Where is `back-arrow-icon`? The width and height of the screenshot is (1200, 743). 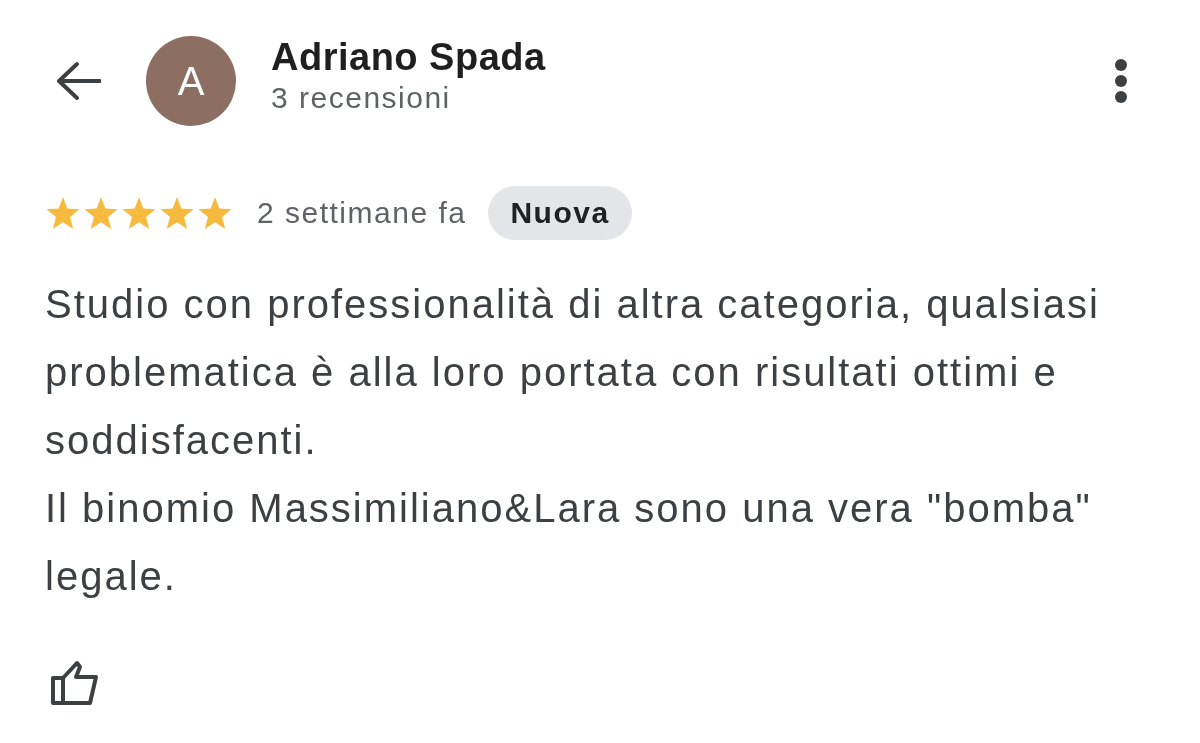
back-arrow-icon is located at coordinates (78, 81).